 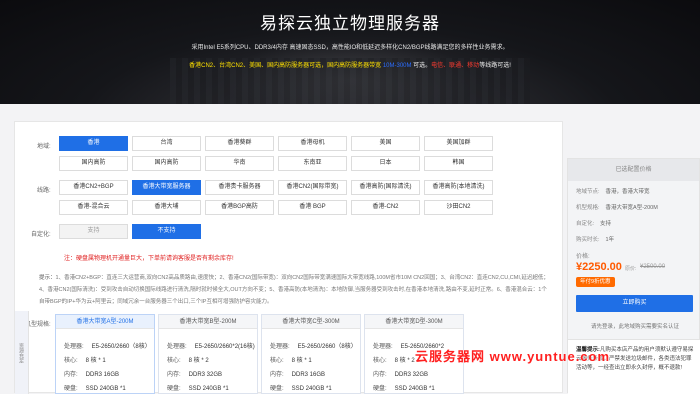 What do you see at coordinates (166, 187) in the screenshot?
I see `line-option: 香港大带宽服务器` at bounding box center [166, 187].